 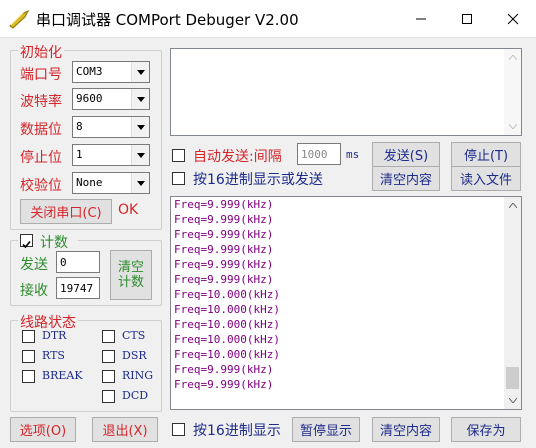 What do you see at coordinates (19, 19) in the screenshot?
I see `app-icon` at bounding box center [19, 19].